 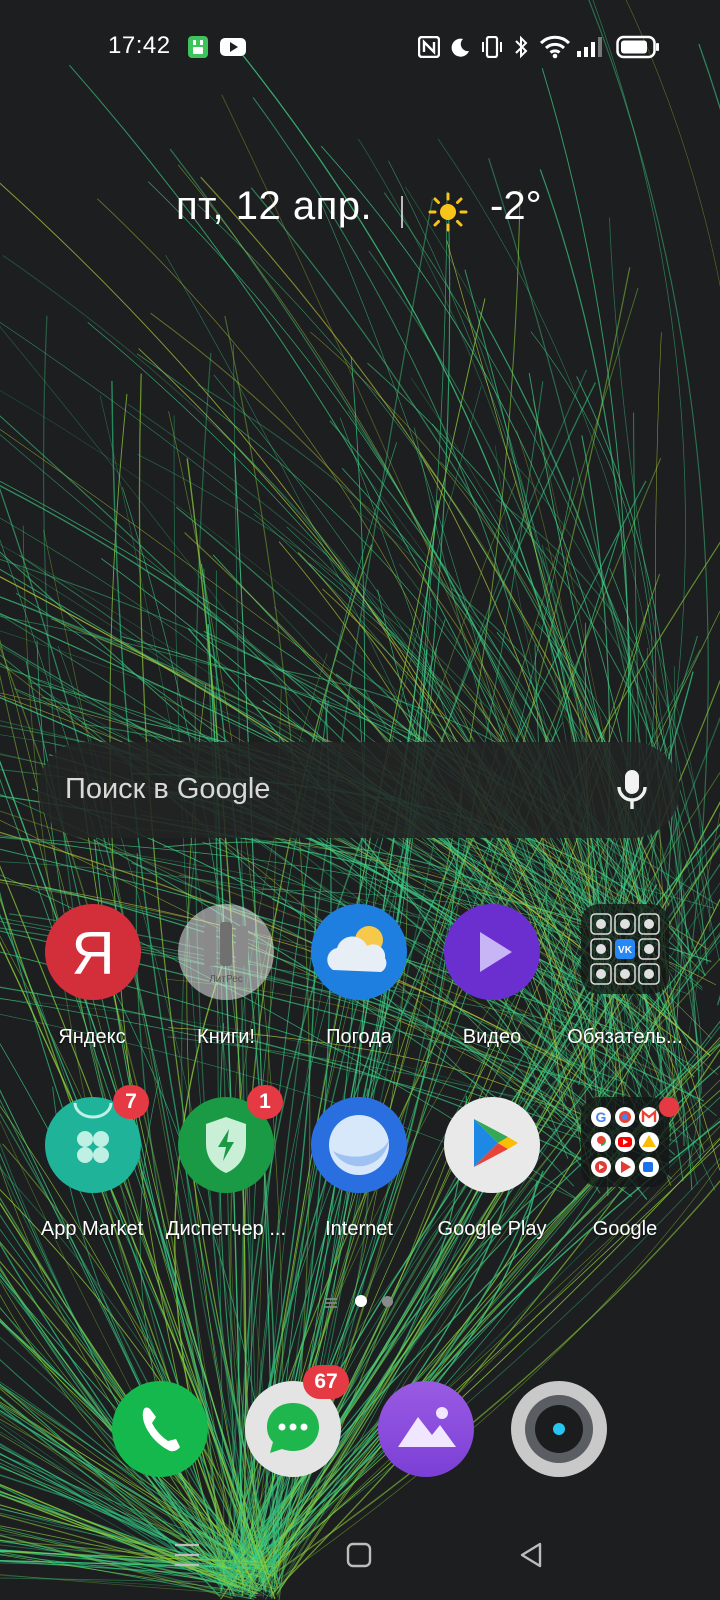 I want to click on video-icon, so click(x=492, y=952).